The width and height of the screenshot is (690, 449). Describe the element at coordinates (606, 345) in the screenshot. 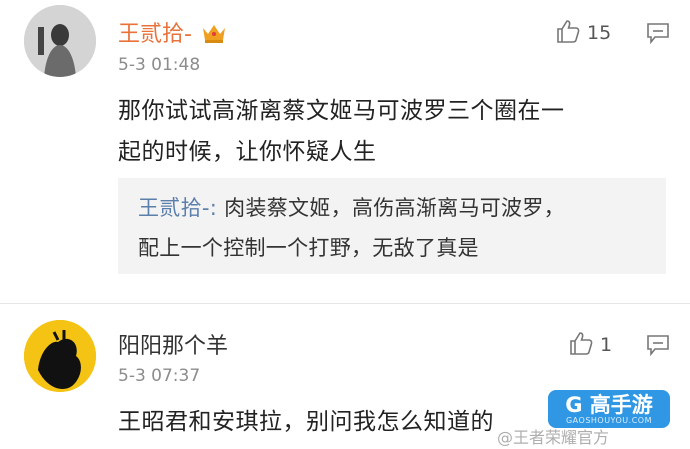

I see `like-count: 1` at that location.